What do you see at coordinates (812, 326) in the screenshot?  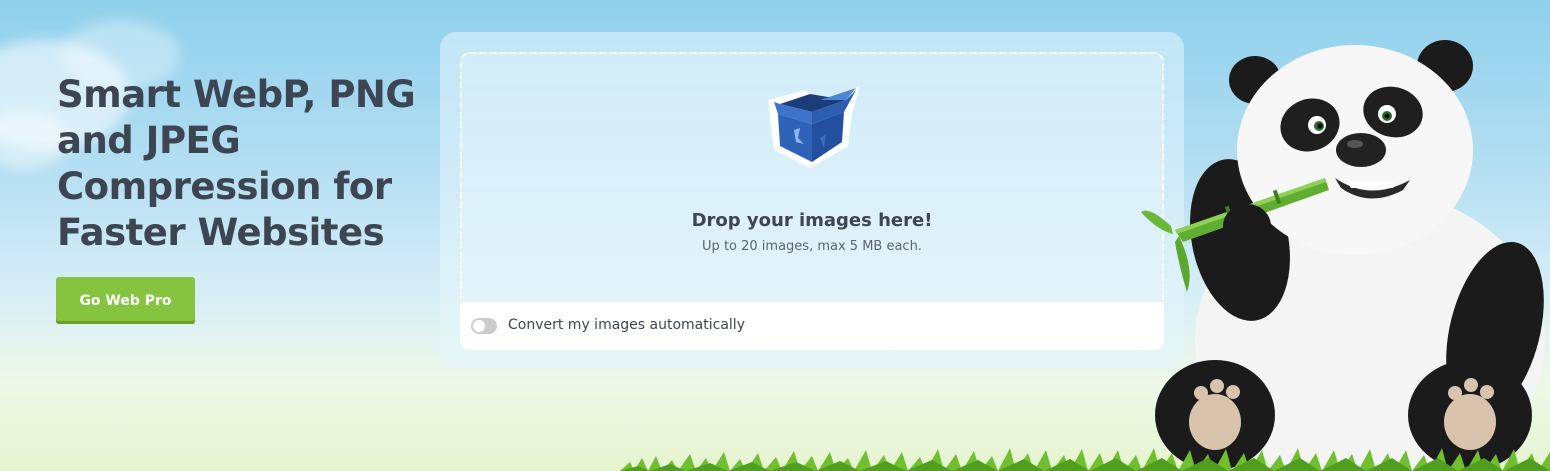 I see `options-bar: Convert my images automatically` at bounding box center [812, 326].